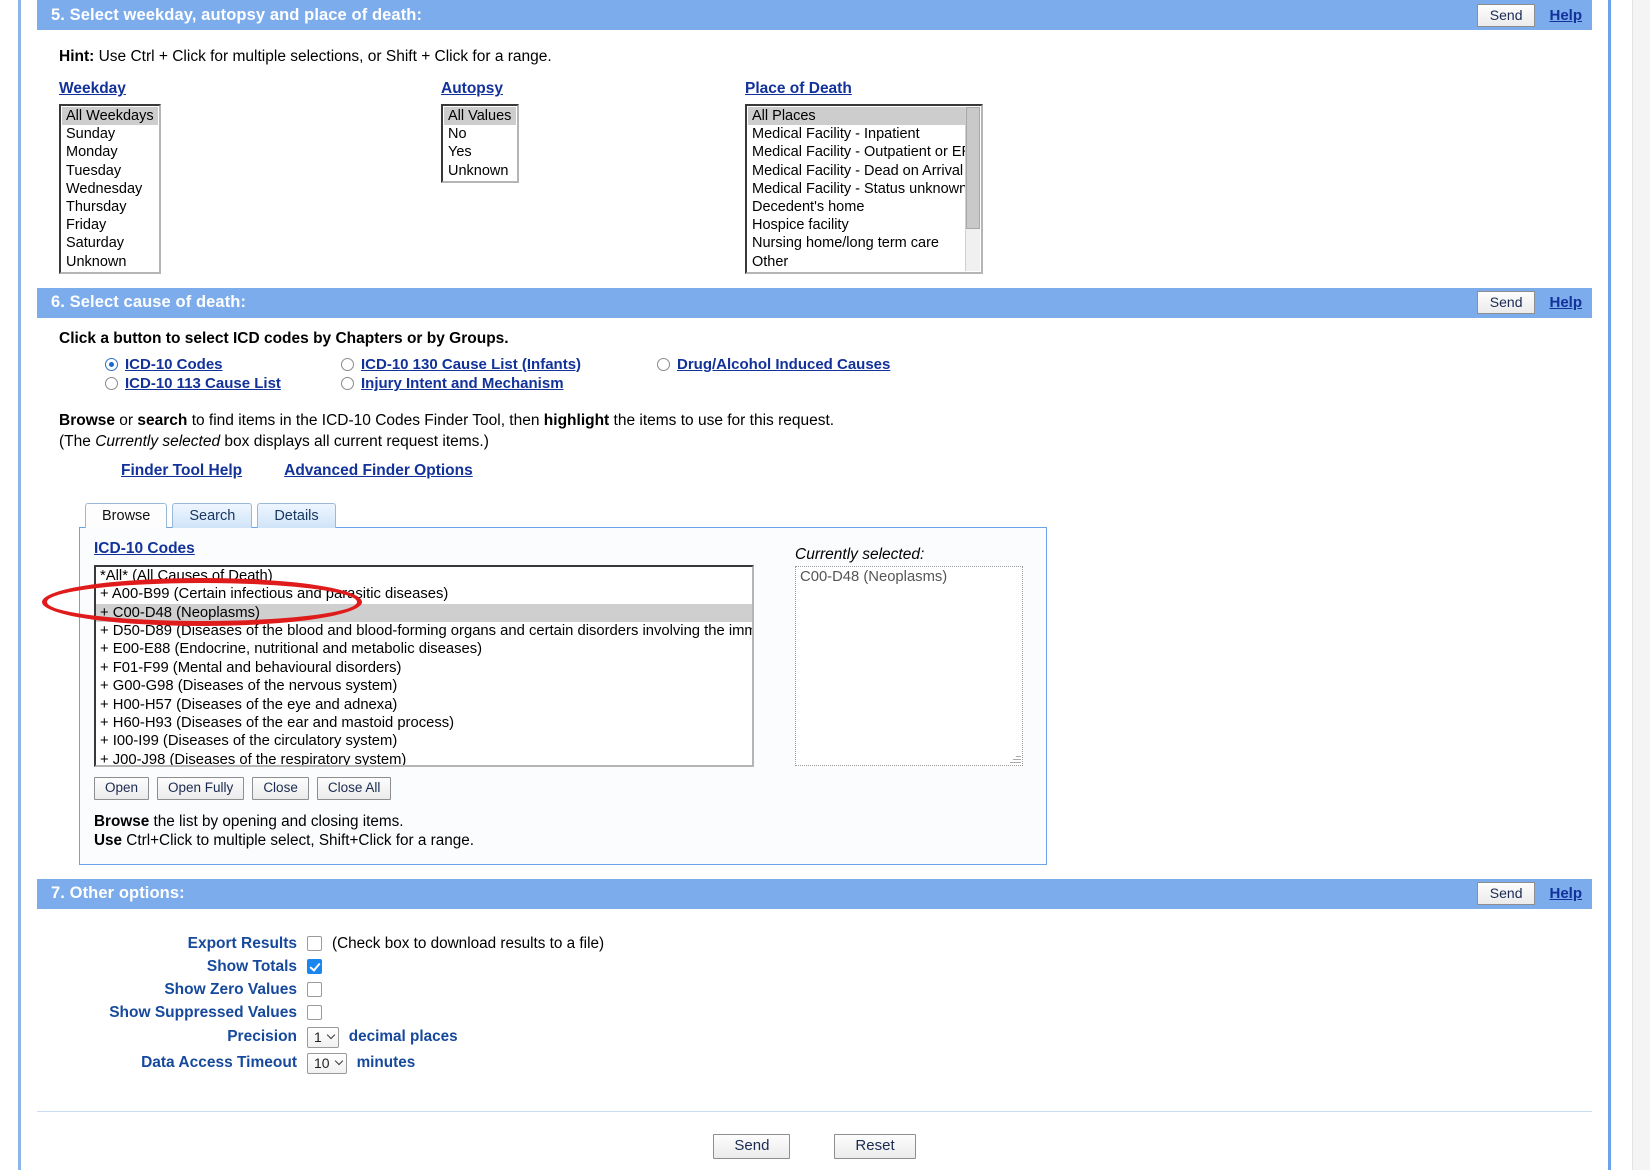  I want to click on radio-label: Injury Intent and Mechanism, so click(462, 383).